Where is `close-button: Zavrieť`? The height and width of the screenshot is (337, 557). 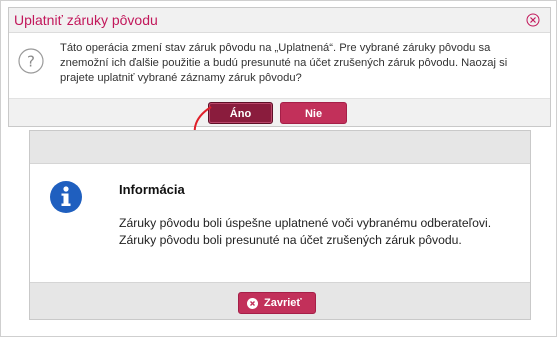
close-button: Zavrieť is located at coordinates (277, 303).